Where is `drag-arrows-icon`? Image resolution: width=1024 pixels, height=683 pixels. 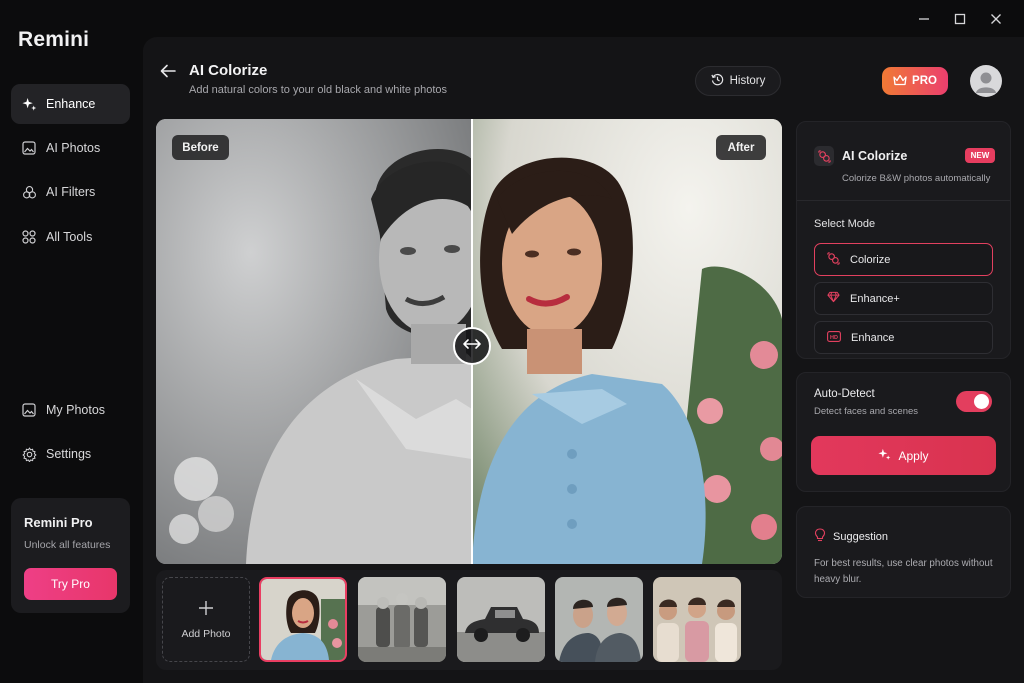
drag-arrows-icon is located at coordinates (472, 346).